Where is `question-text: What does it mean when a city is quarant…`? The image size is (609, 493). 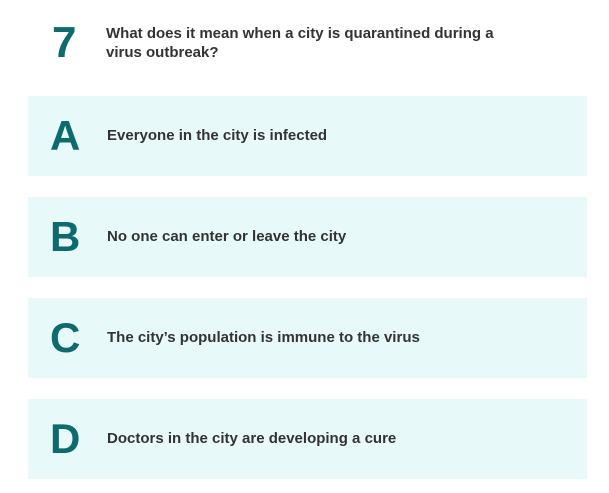 question-text: What does it mean when a city is quarant… is located at coordinates (300, 43).